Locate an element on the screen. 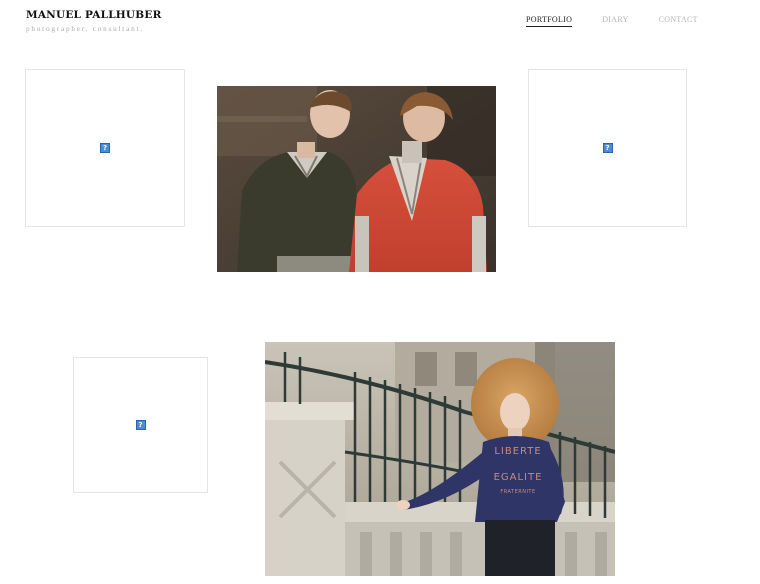 The image size is (760, 584). sweater-text-line-2: EGALITE is located at coordinates (518, 477).